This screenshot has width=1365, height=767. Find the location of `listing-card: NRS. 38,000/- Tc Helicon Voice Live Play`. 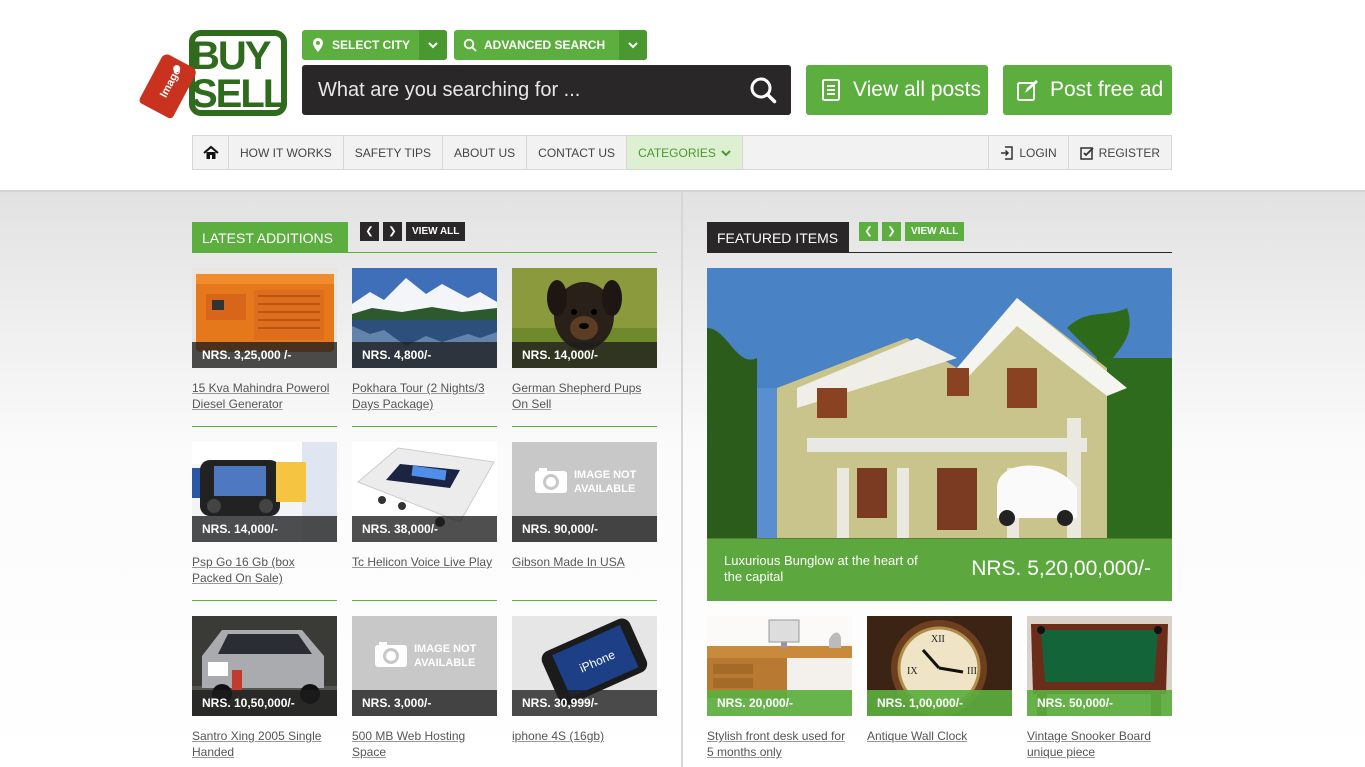

listing-card: NRS. 38,000/- Tc Helicon Voice Live Play is located at coordinates (424, 506).